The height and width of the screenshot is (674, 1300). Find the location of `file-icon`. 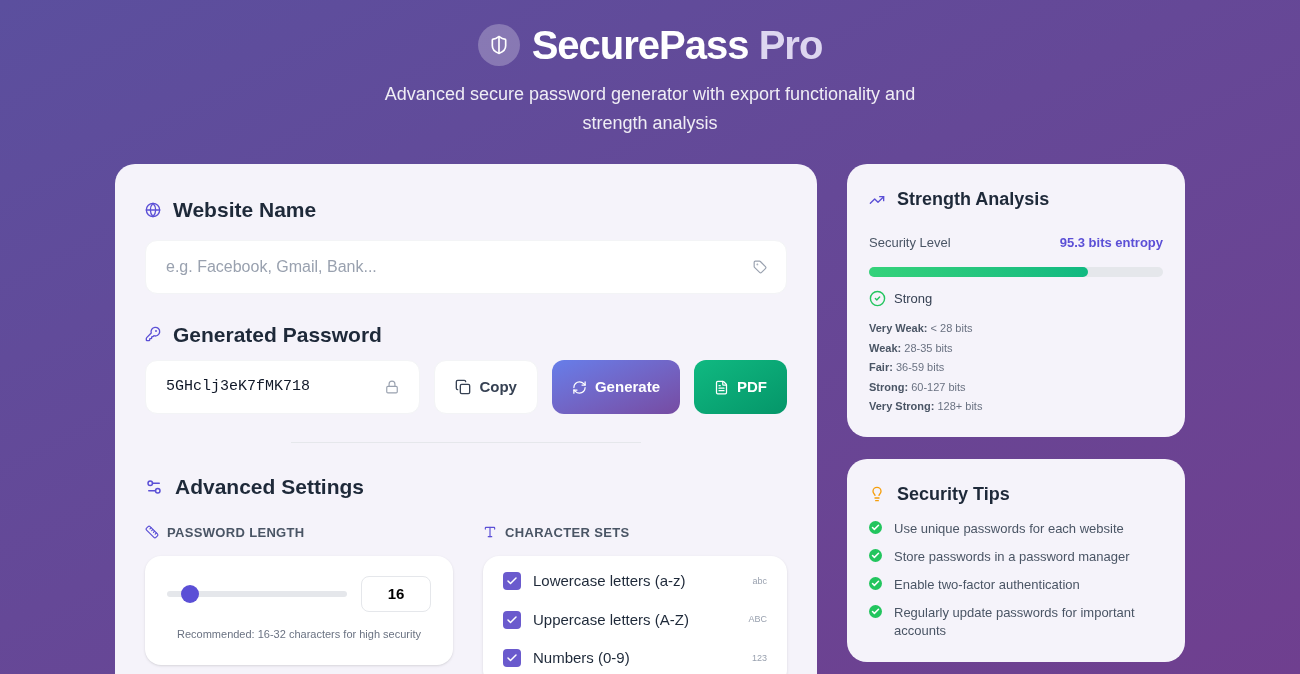

file-icon is located at coordinates (721, 387).